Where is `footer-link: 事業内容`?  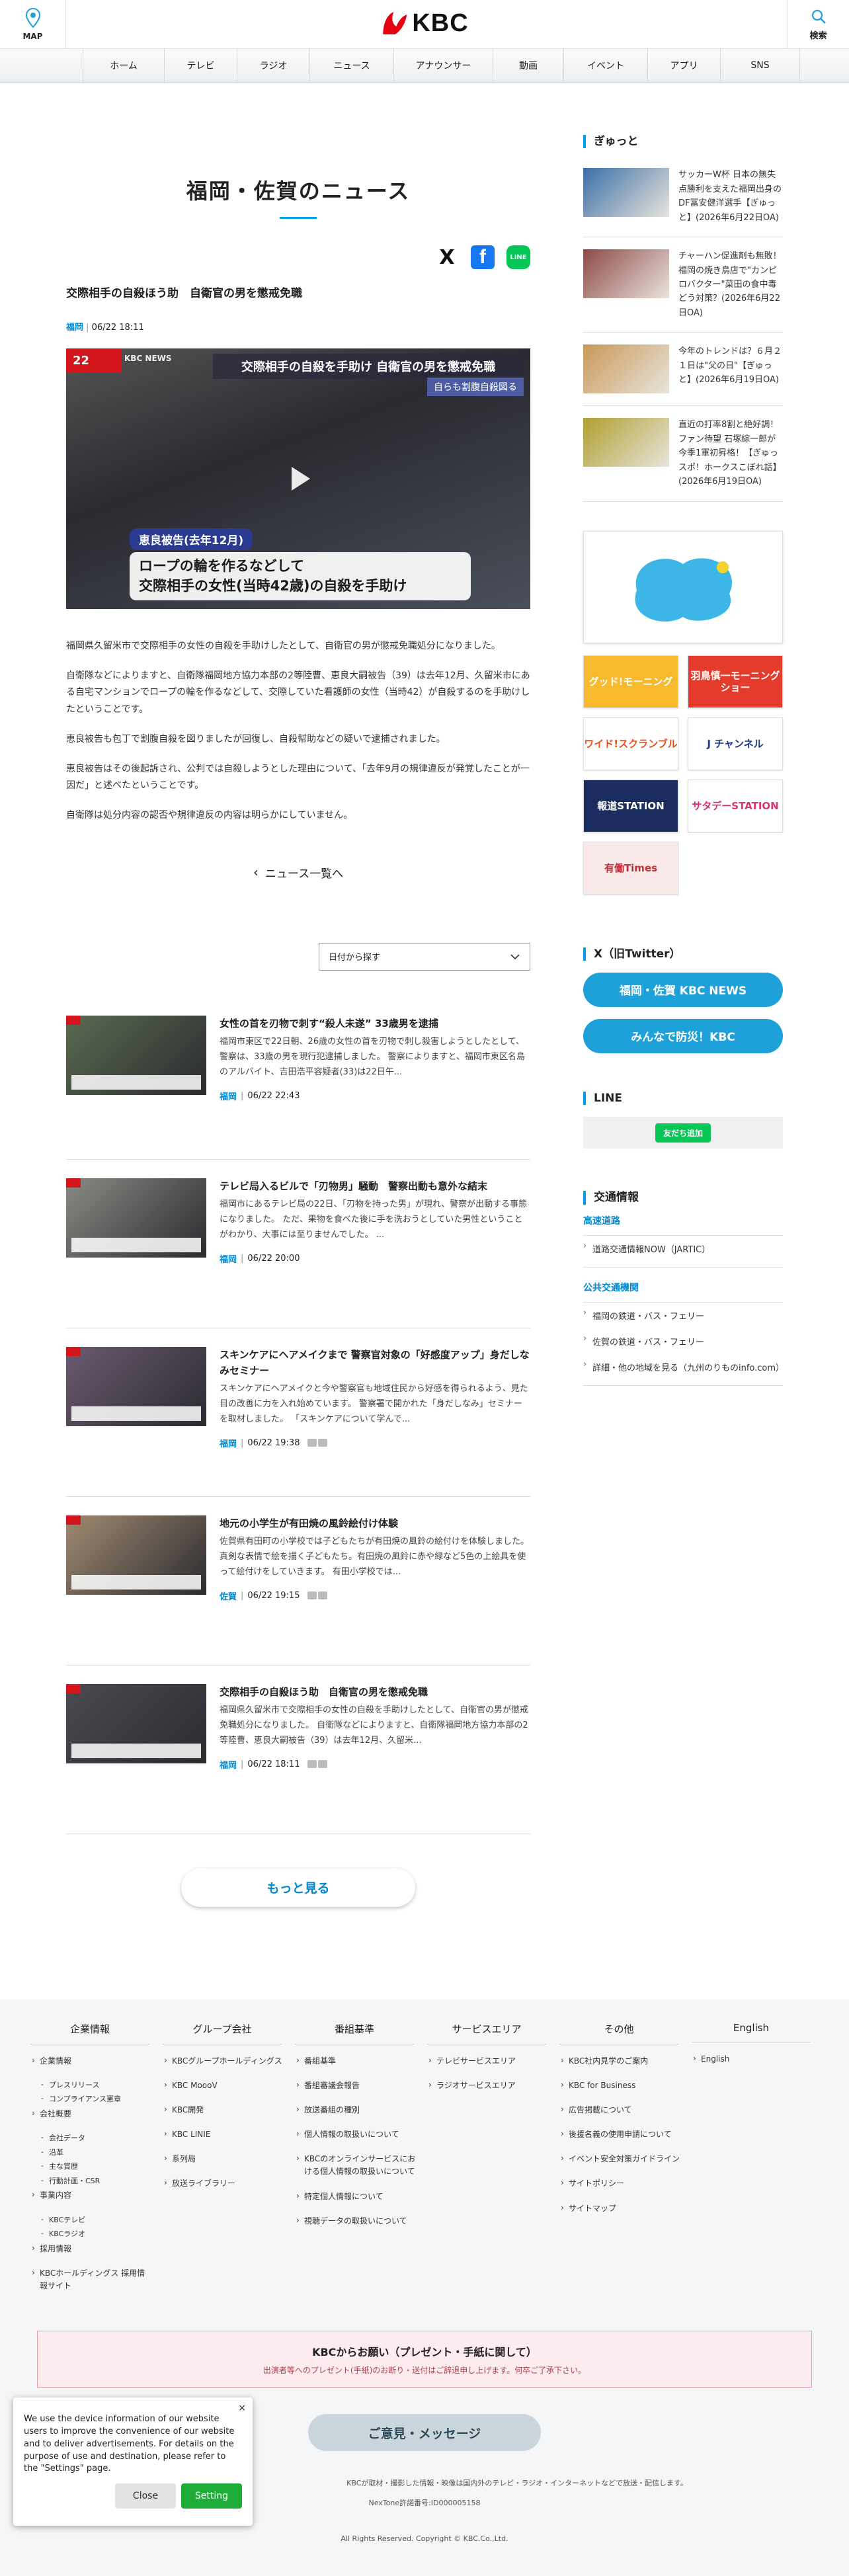
footer-link: 事業内容 is located at coordinates (91, 2195).